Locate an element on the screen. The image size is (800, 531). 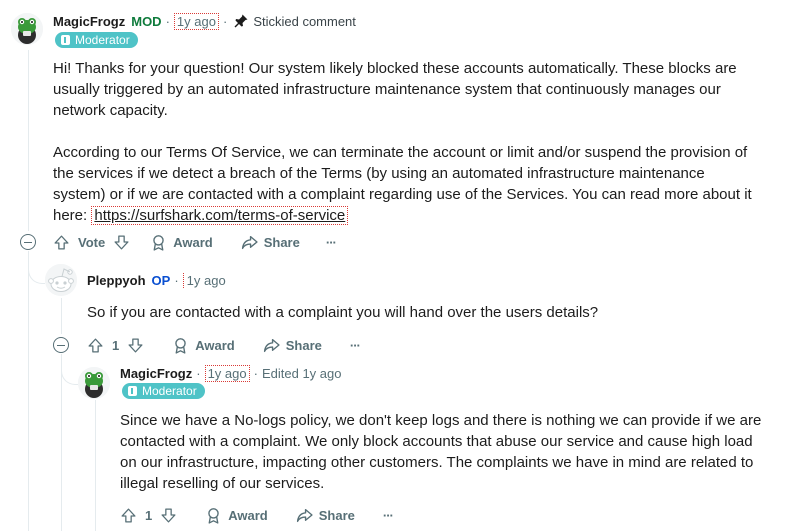
action-bar: Vote Award Share ··· is located at coordinates (195, 242).